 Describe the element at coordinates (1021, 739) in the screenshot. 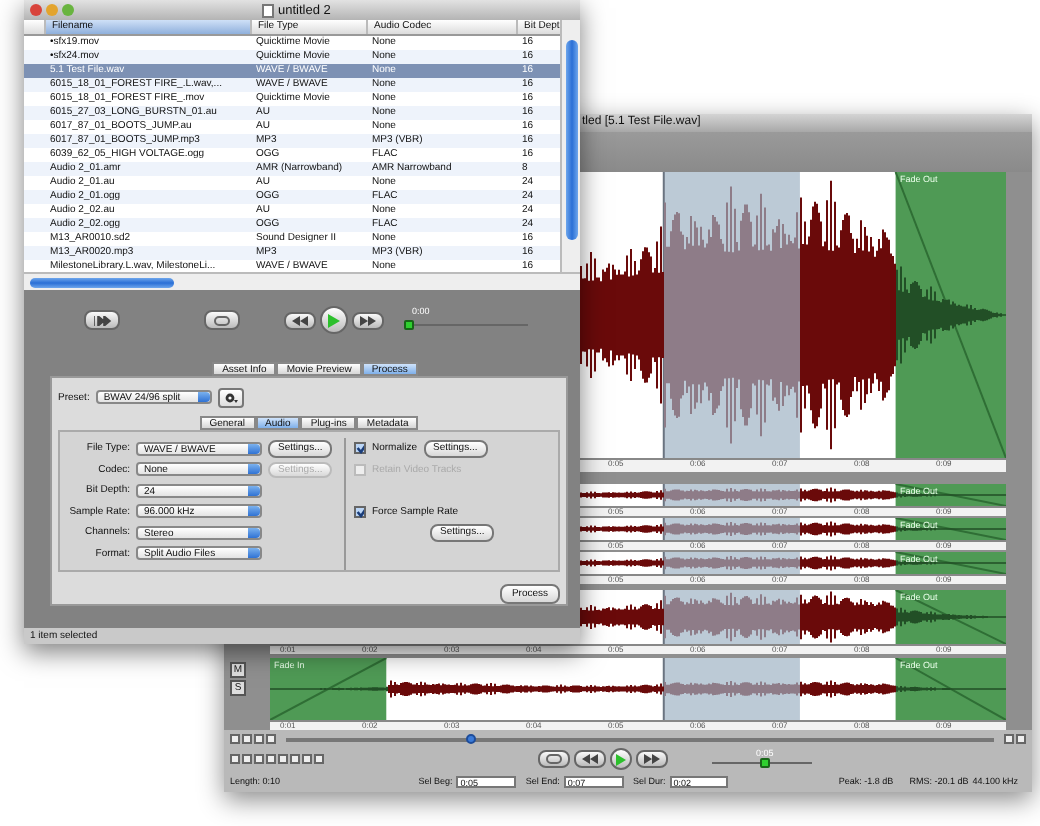

I see `scroll-right-icon` at that location.